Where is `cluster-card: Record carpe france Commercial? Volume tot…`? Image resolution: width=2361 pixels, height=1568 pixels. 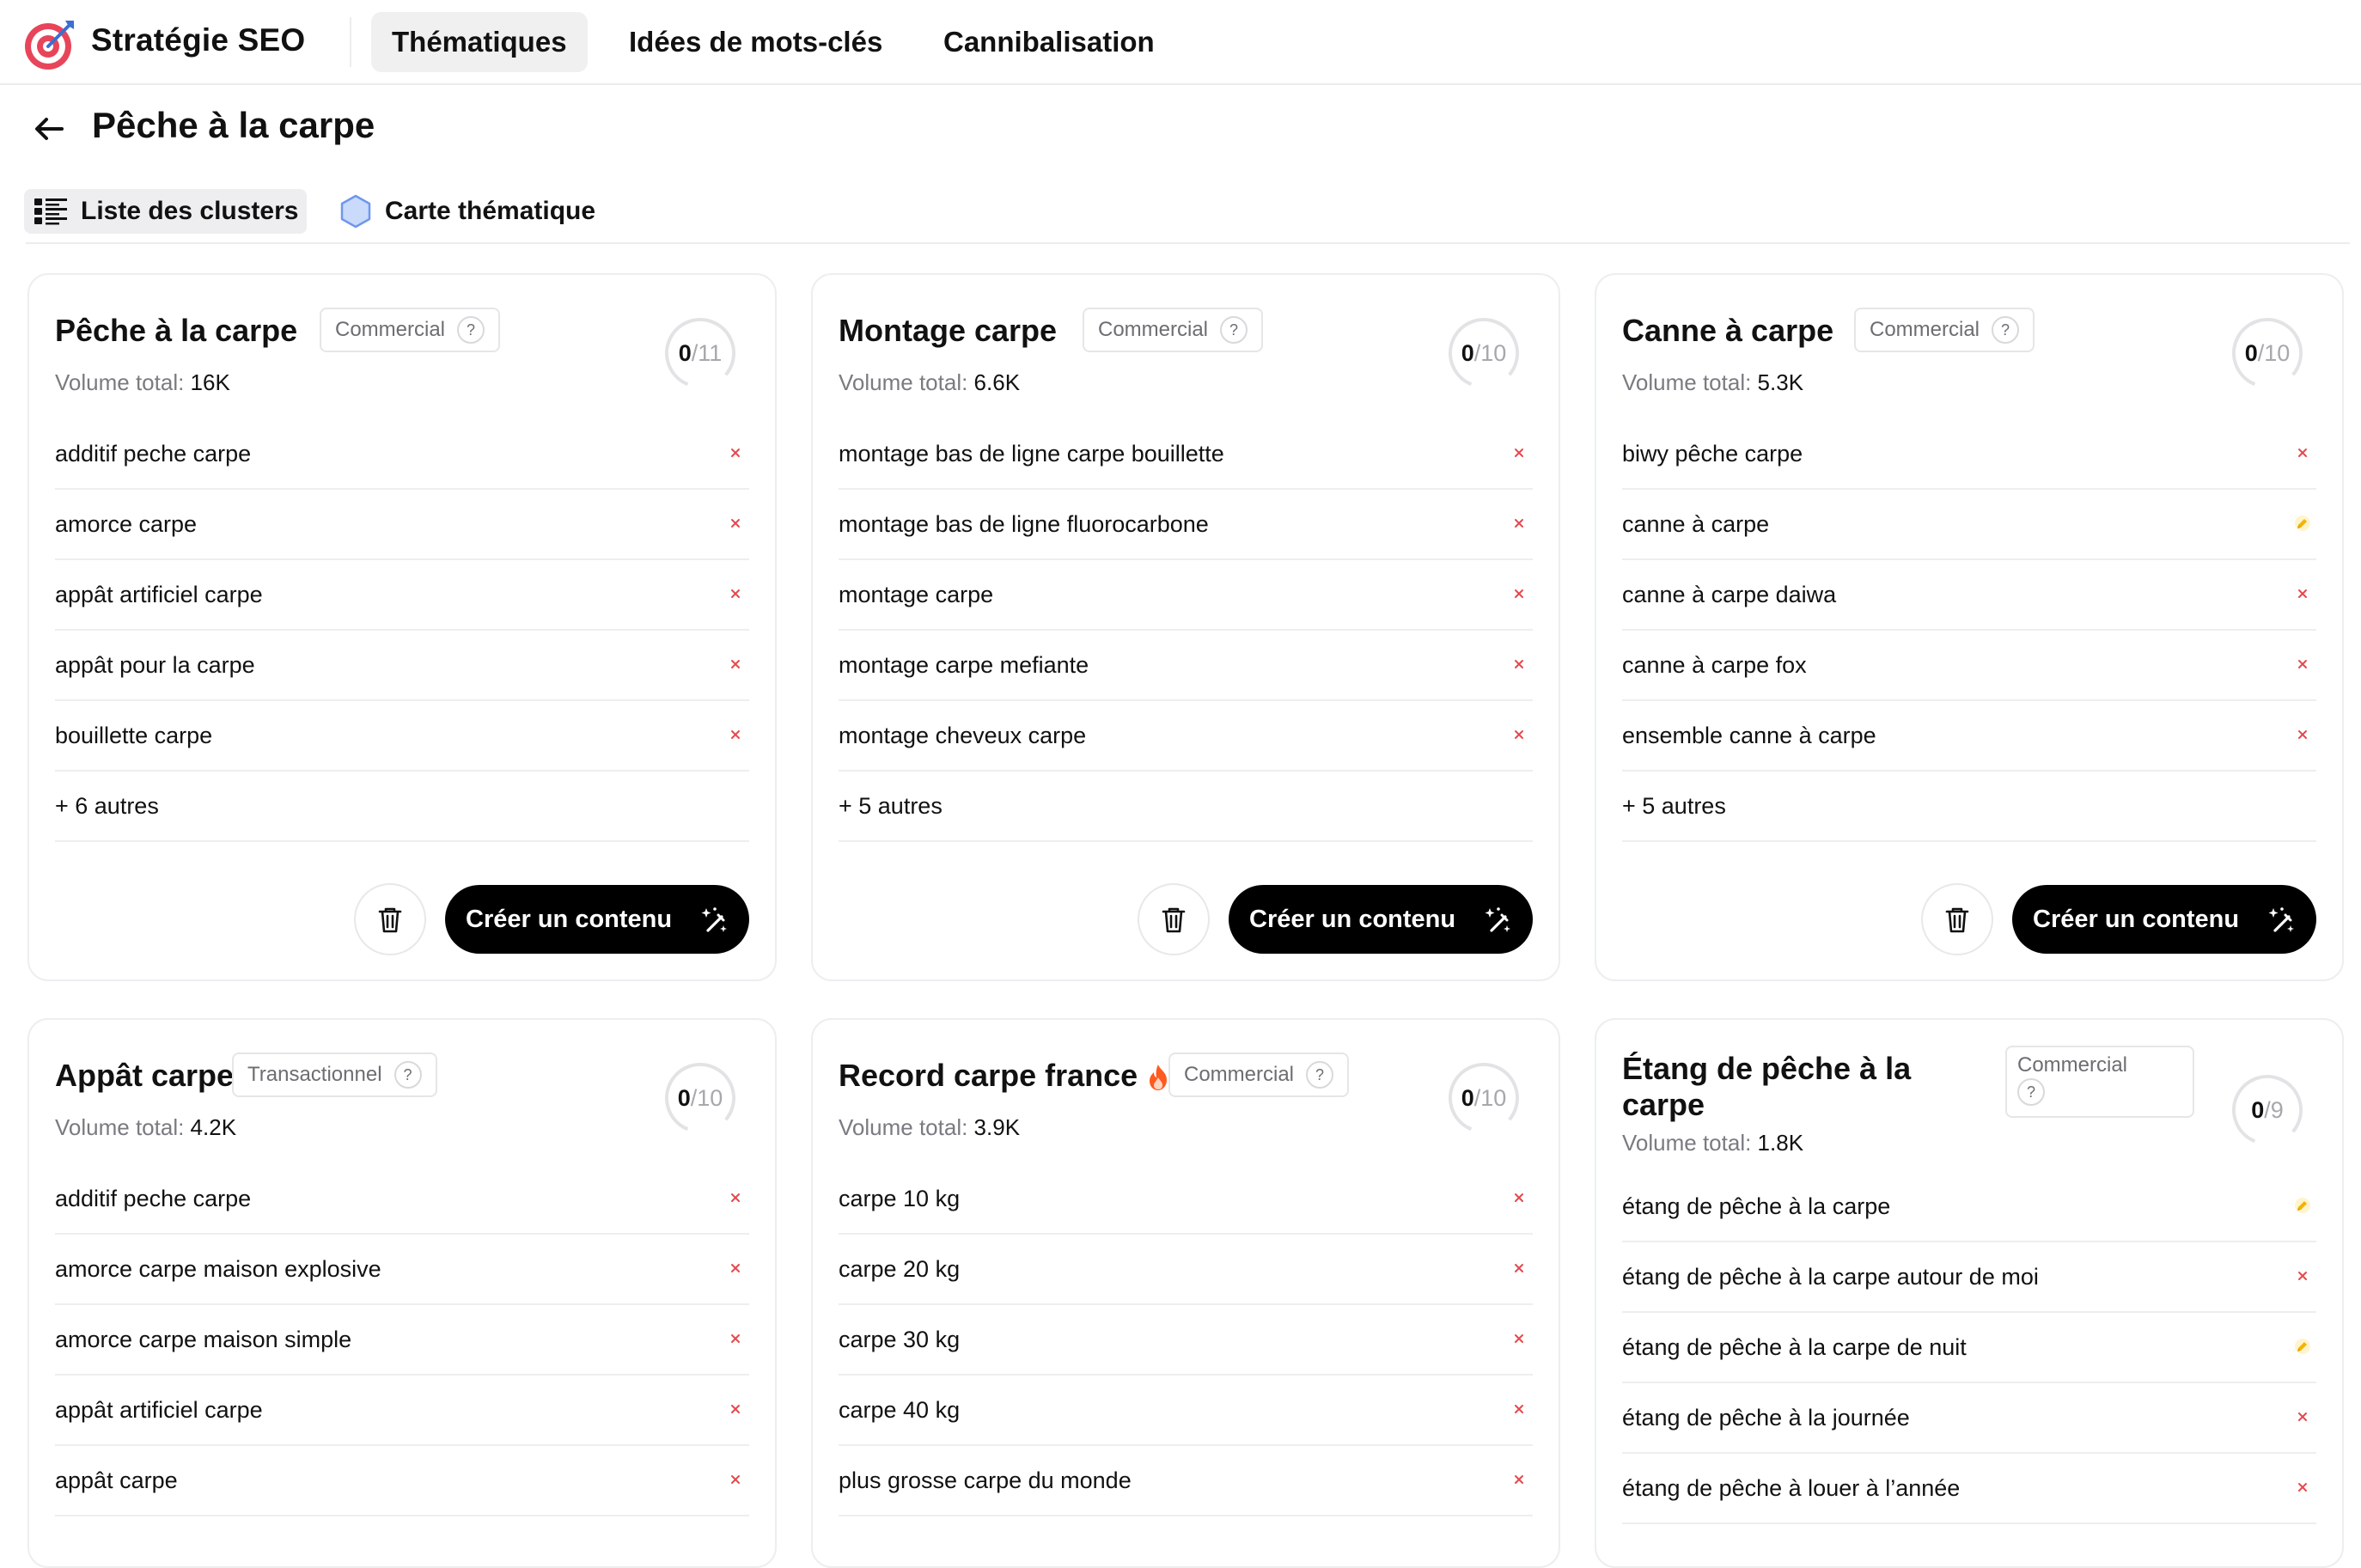
cluster-card: Record carpe france Commercial? Volume tot… is located at coordinates (1186, 1293).